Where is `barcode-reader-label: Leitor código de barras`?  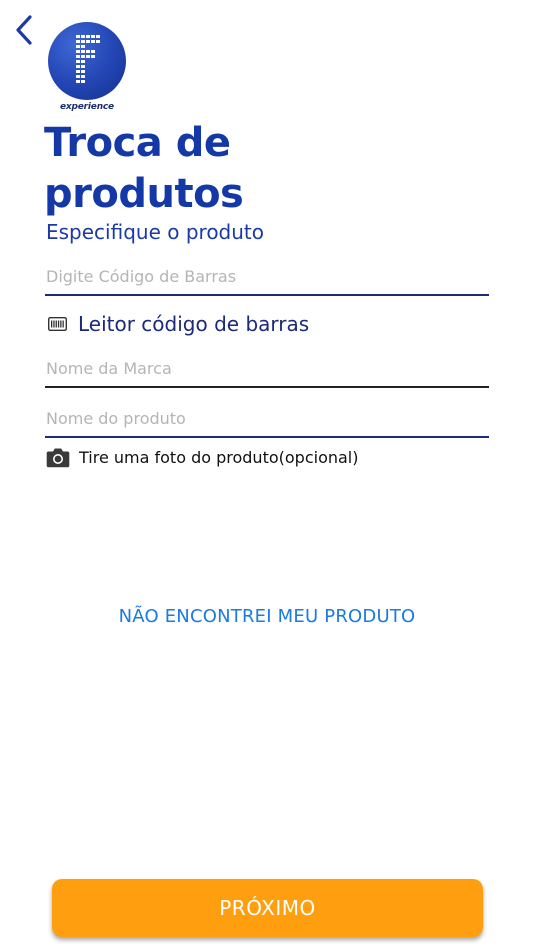 barcode-reader-label: Leitor código de barras is located at coordinates (194, 324).